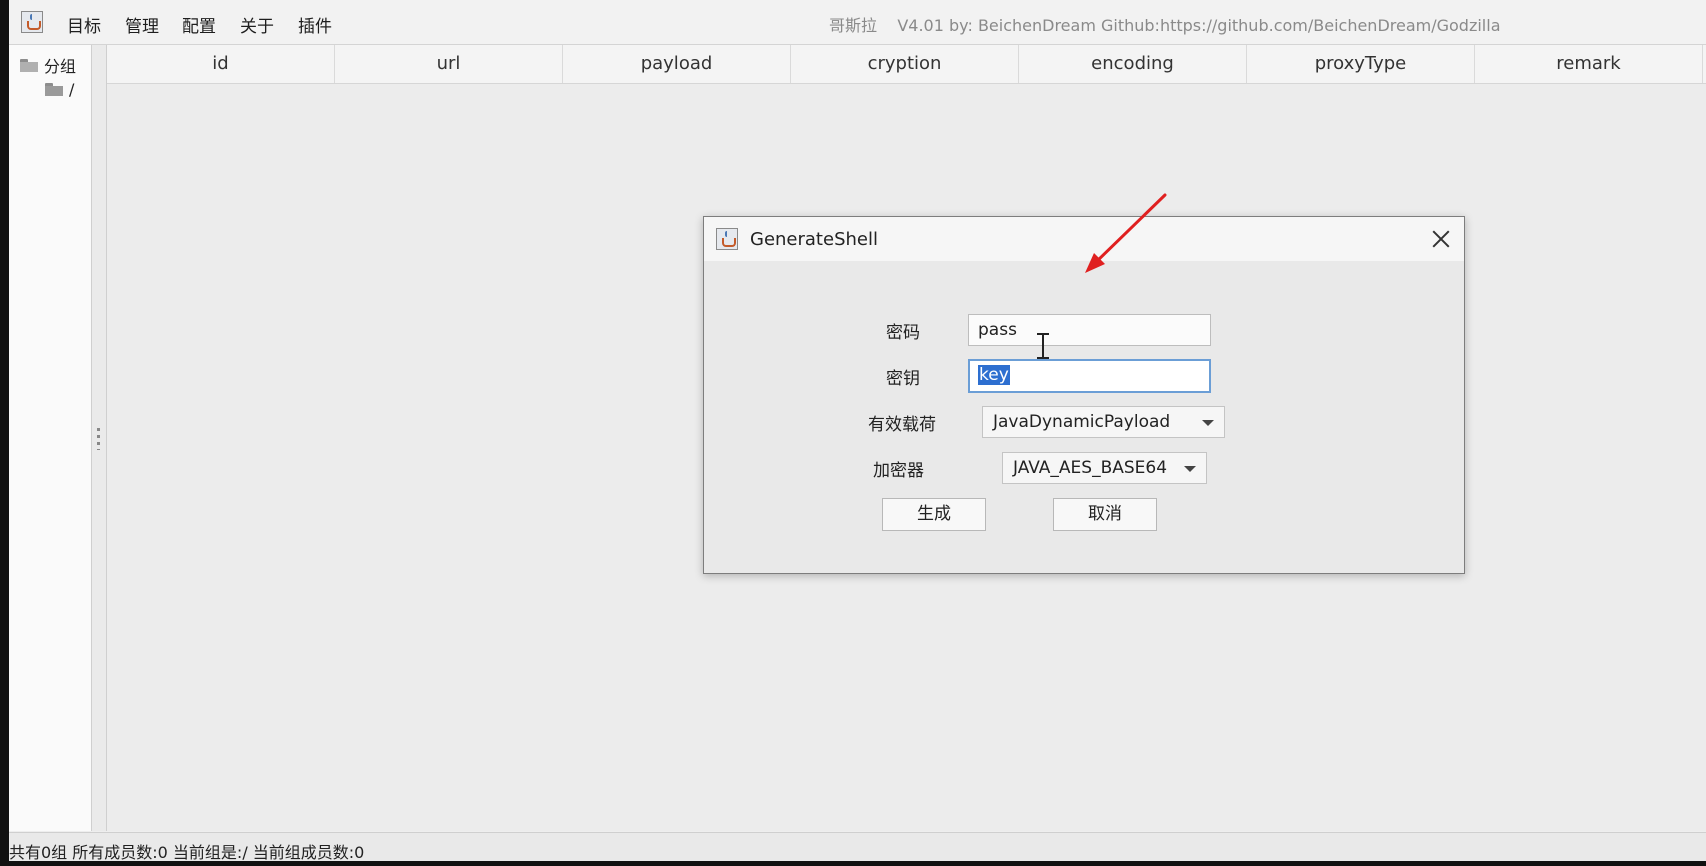  What do you see at coordinates (1105, 514) in the screenshot?
I see `cancel-button: 取消` at bounding box center [1105, 514].